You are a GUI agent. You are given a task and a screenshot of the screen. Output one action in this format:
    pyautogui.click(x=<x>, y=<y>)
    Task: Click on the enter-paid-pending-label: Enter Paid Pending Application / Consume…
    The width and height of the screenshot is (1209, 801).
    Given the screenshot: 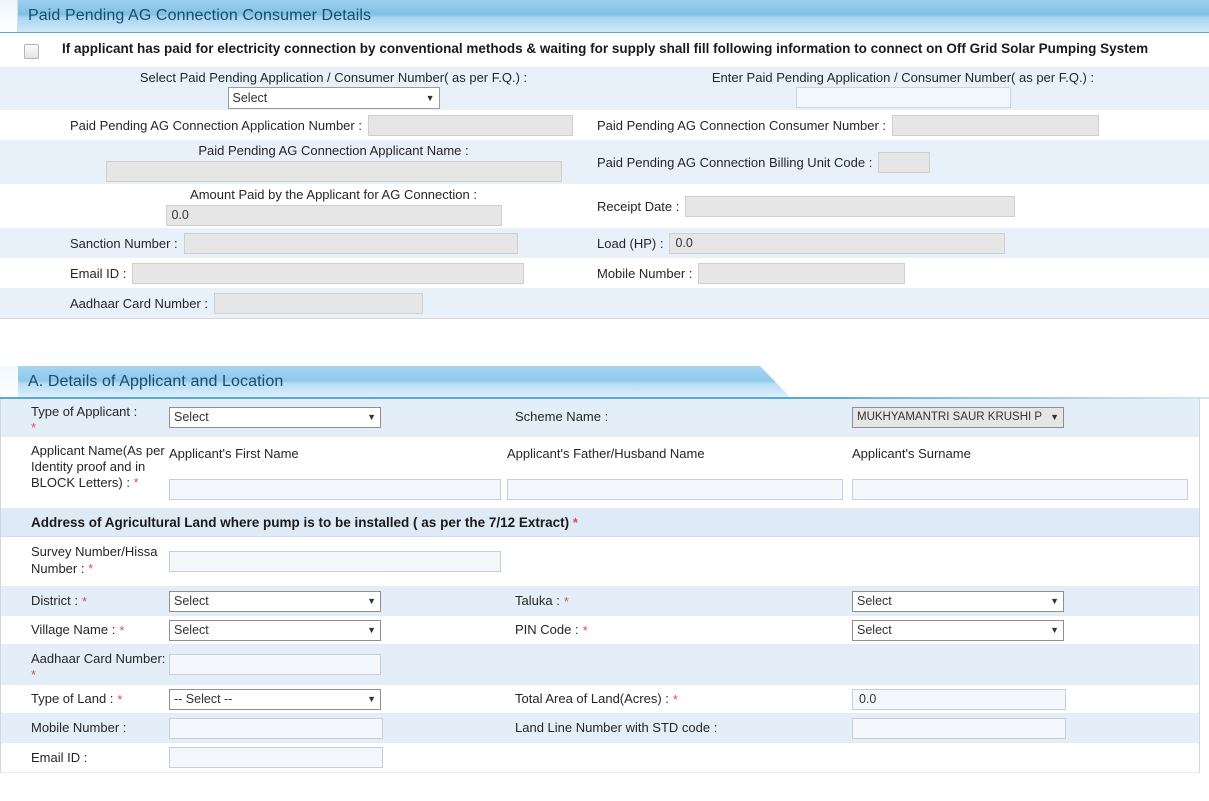 What is the action you would take?
    pyautogui.click(x=903, y=77)
    